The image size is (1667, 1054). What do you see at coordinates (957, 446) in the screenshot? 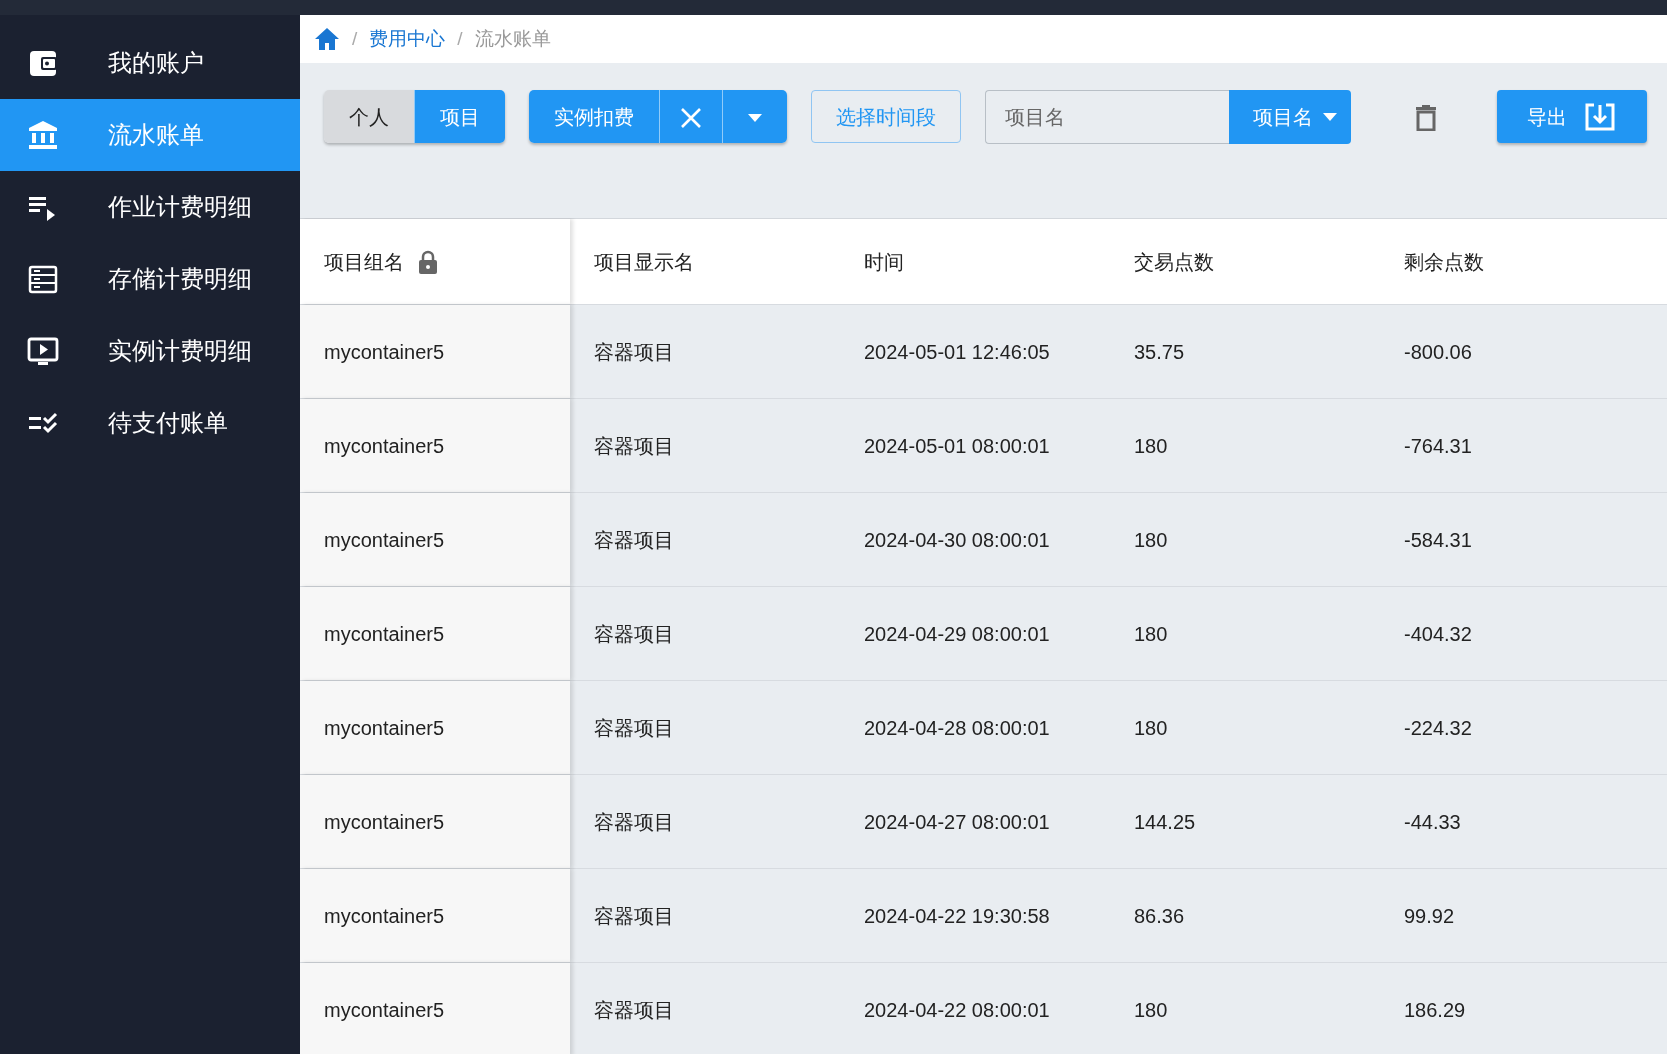
I see `table-cell-text: 2024-05-01 08:00:01` at bounding box center [957, 446].